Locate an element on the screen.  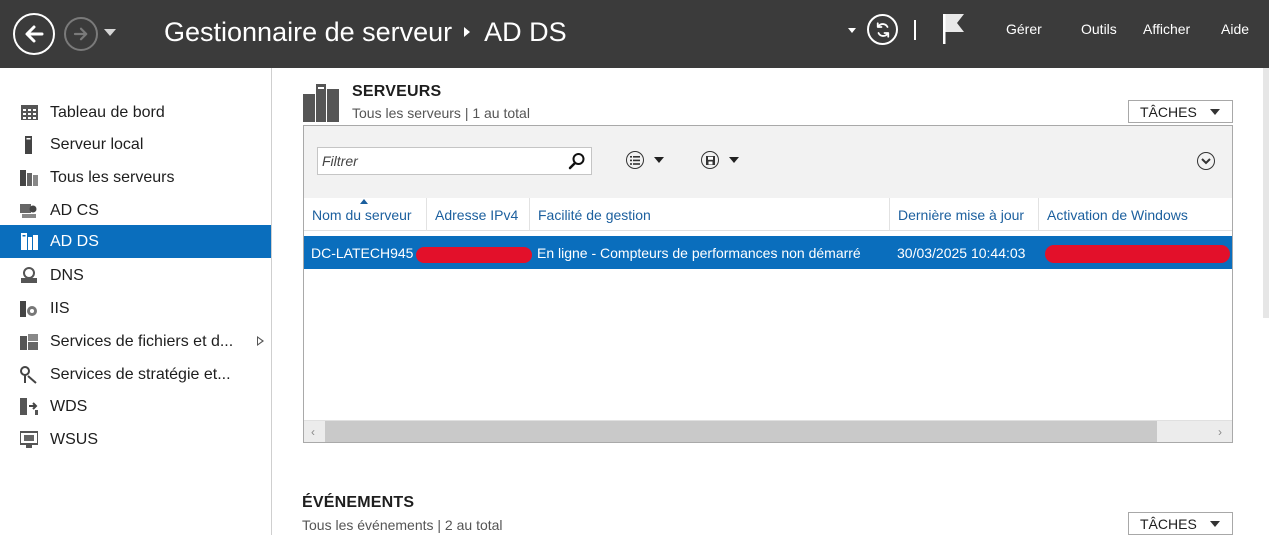
servers-toolbar is located at coordinates (768, 162).